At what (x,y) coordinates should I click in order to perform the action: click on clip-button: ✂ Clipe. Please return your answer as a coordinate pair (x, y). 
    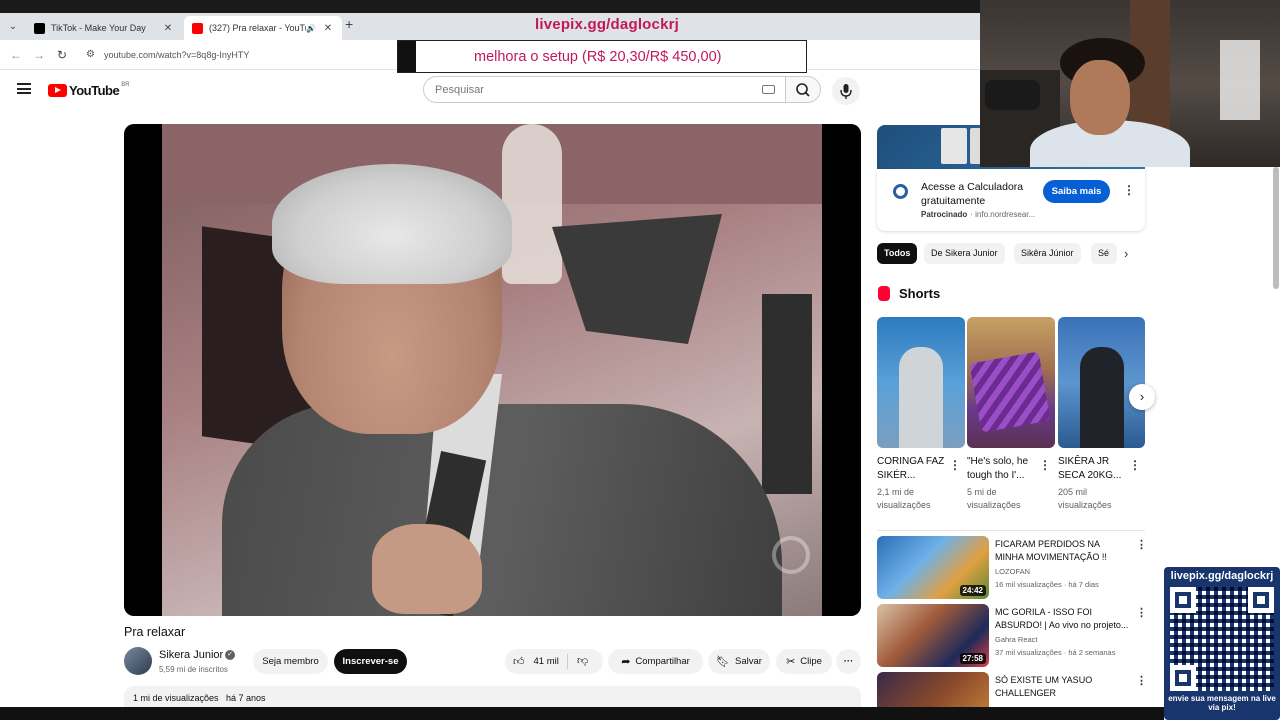
    Looking at the image, I should click on (804, 661).